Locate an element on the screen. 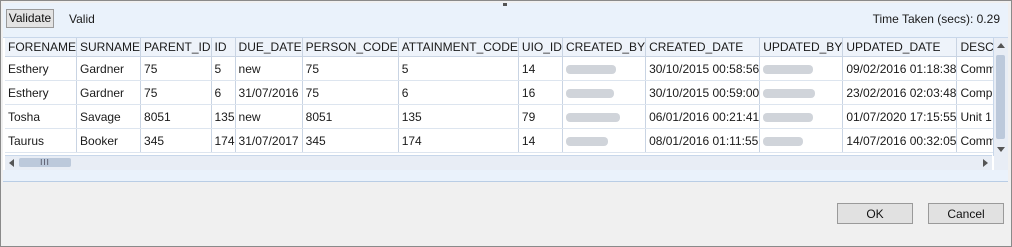  column-header: PARENT_ID is located at coordinates (176, 47).